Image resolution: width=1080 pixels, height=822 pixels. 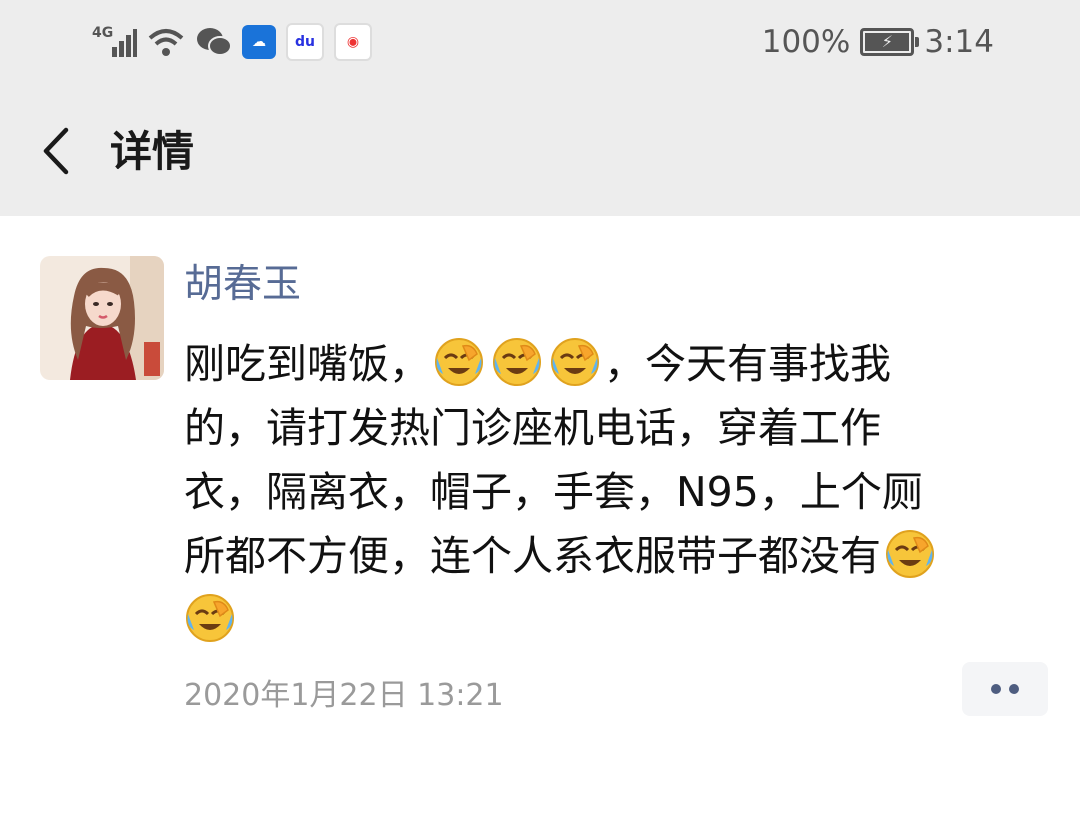 What do you see at coordinates (344, 695) in the screenshot?
I see `post-timestamp: 2020年1月22日 13:21` at bounding box center [344, 695].